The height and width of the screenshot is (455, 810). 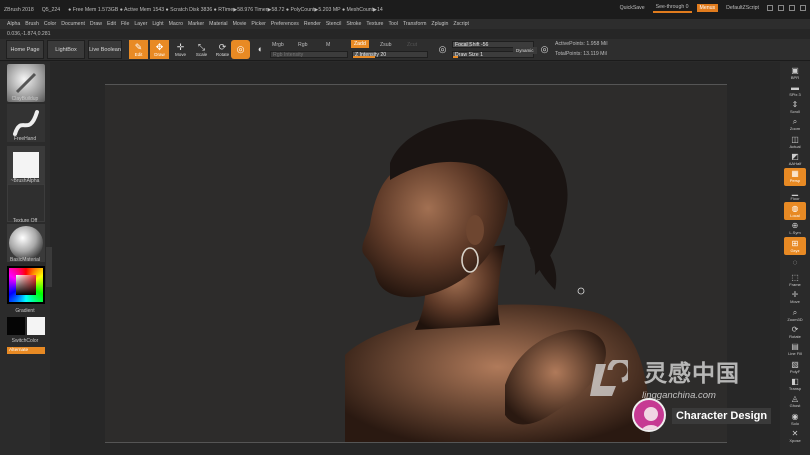 What do you see at coordinates (632, 8) in the screenshot?
I see `quicksave-button: QuickSave` at bounding box center [632, 8].